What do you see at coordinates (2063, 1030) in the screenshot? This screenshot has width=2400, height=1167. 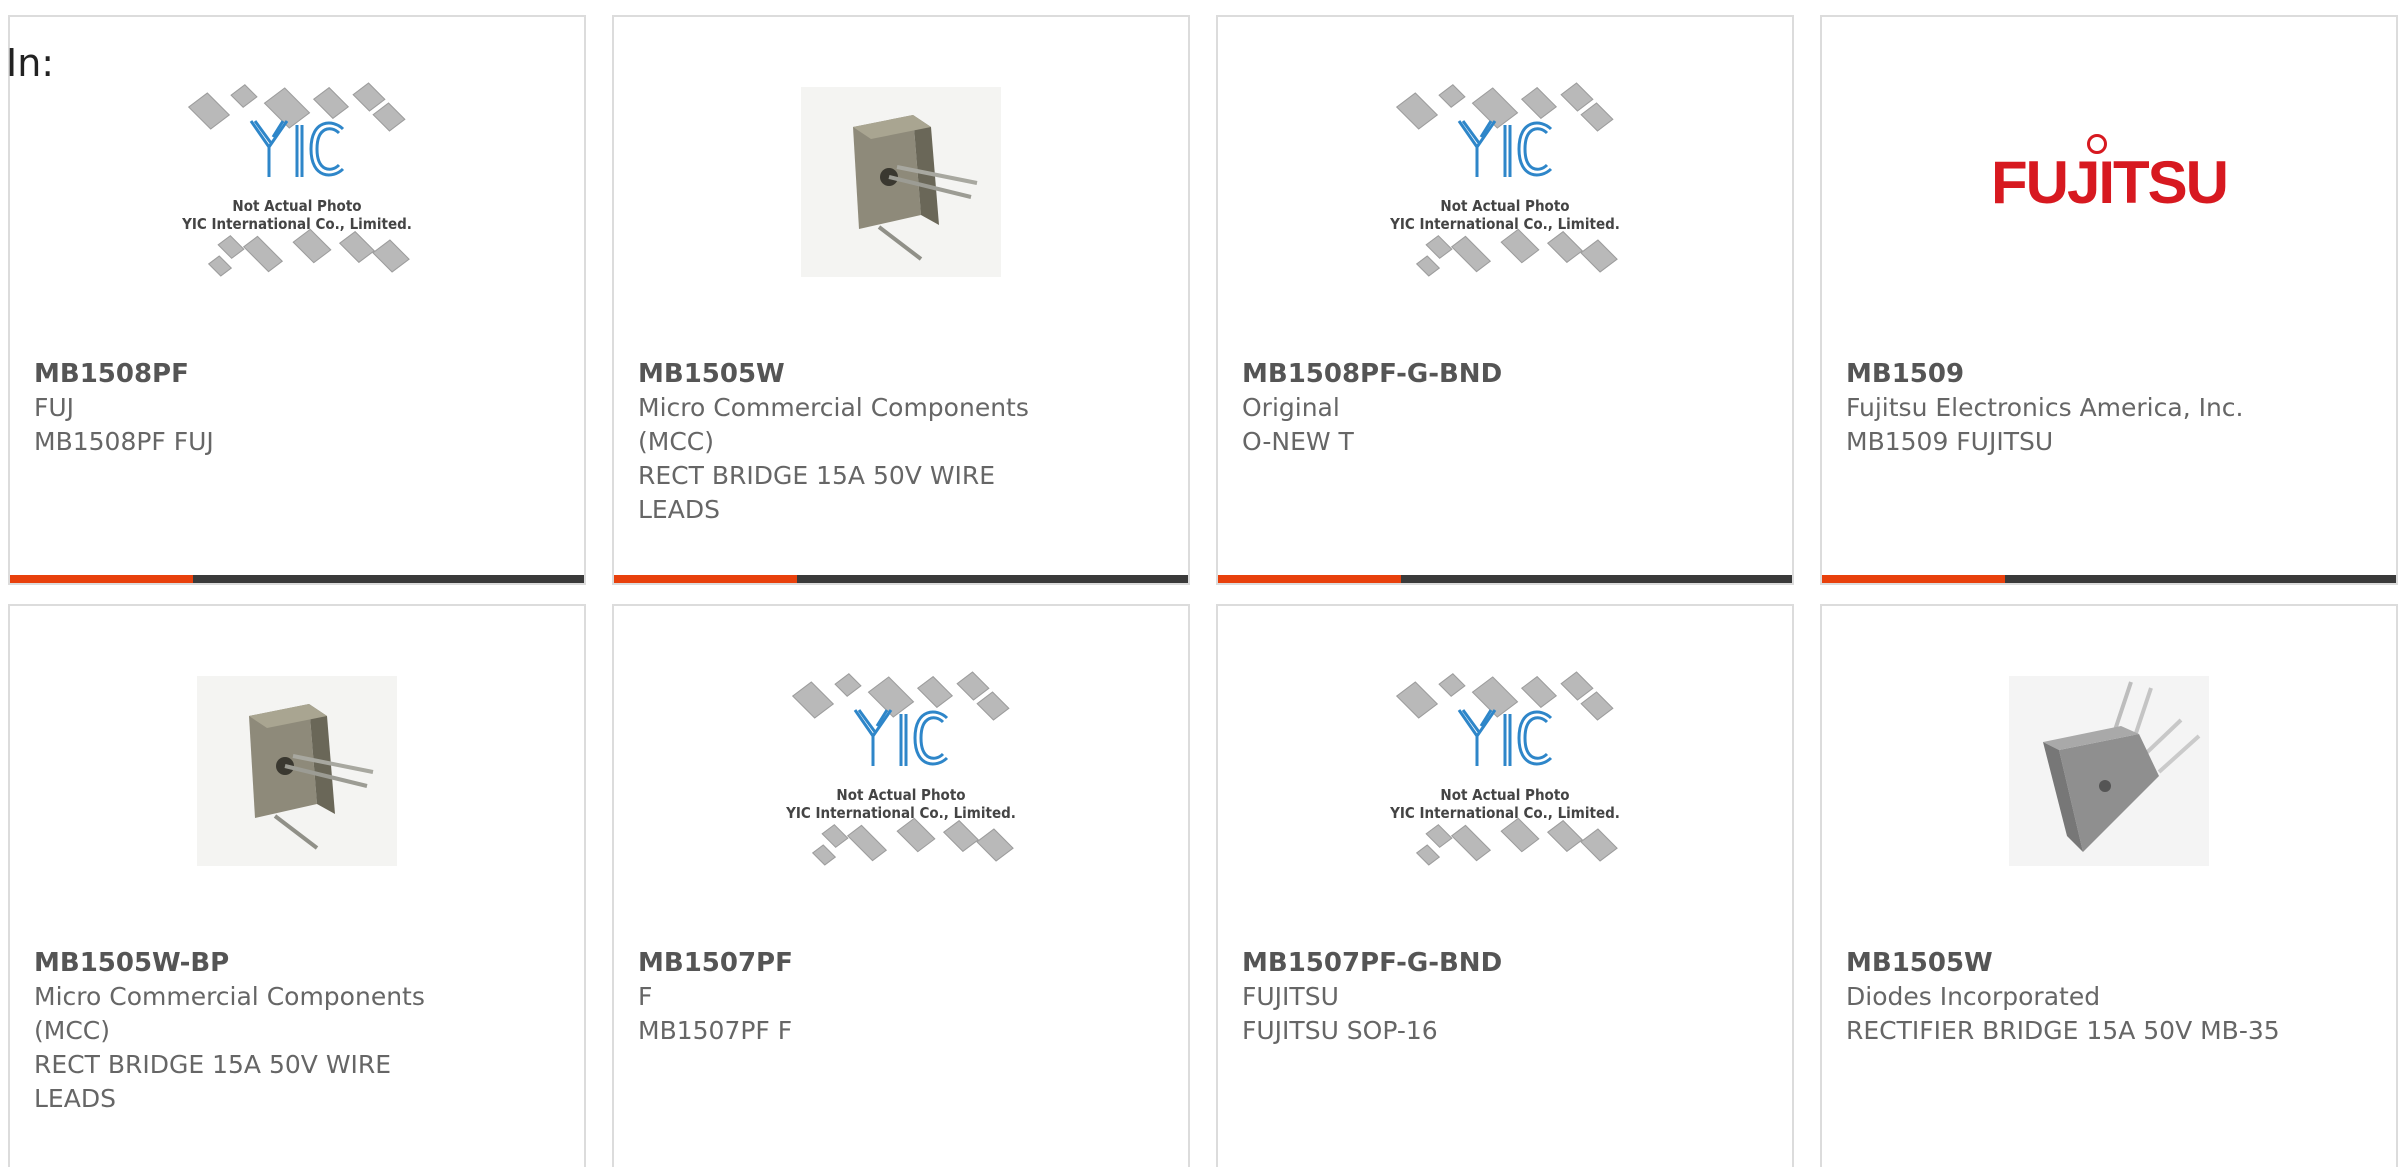 I see `product-description: RECTIFIER BRIDGE 15A 50V MB-35` at bounding box center [2063, 1030].